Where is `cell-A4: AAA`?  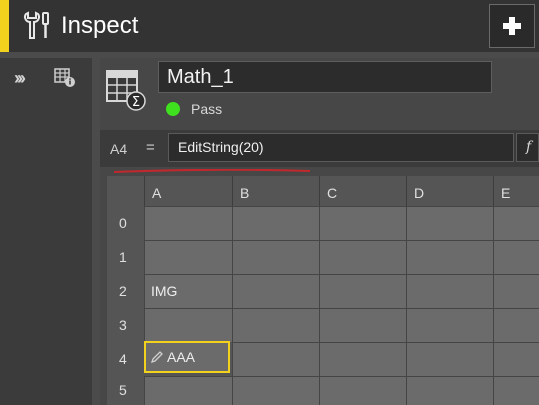 cell-A4: AAA is located at coordinates (187, 357).